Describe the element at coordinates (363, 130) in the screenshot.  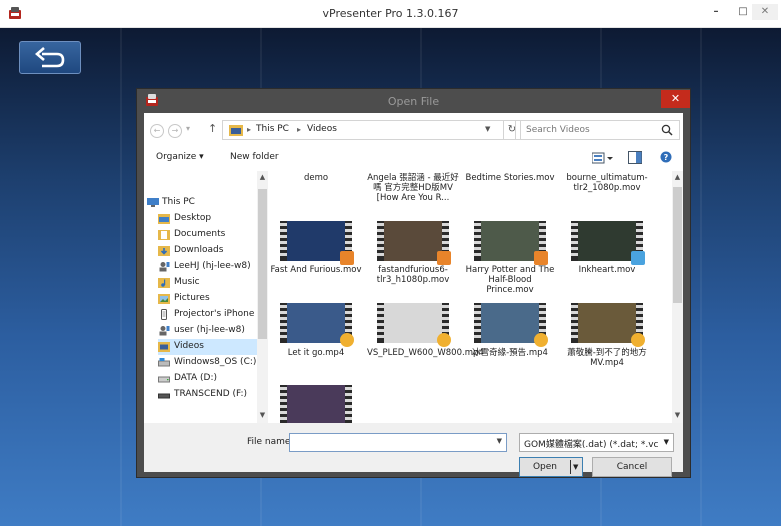
I see `address-bar: ▸ This PC ▸ Videos ▼` at that location.